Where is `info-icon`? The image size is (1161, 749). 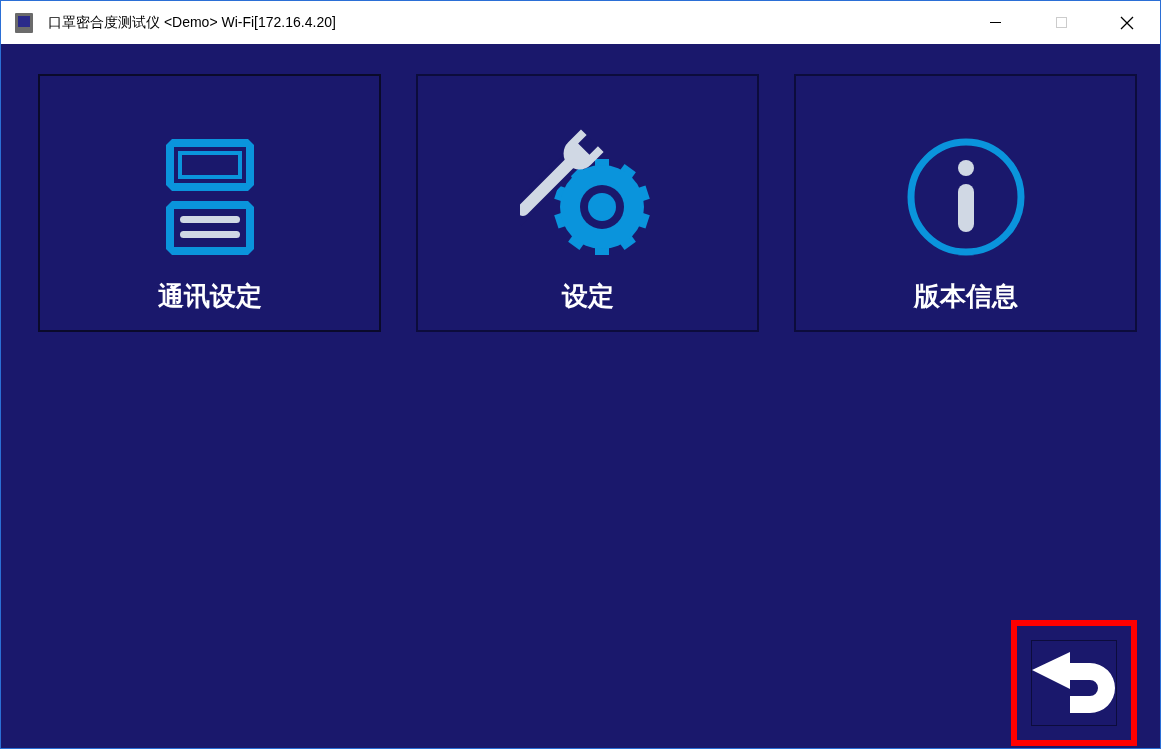
info-icon is located at coordinates (965, 196).